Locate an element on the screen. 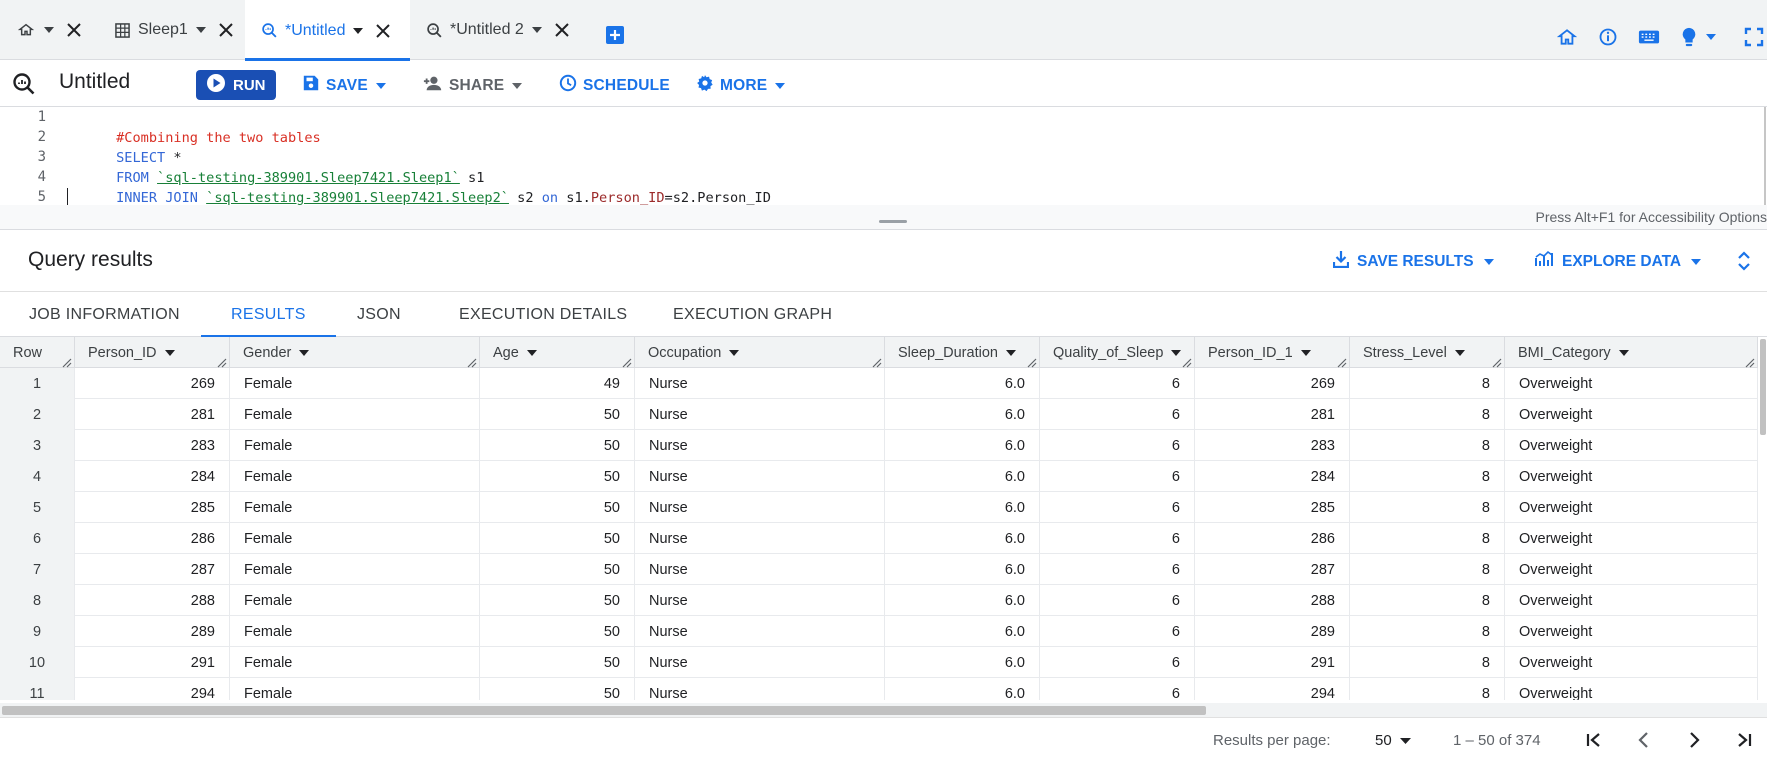 Image resolution: width=1767 pixels, height=762 pixels. cell-age: 49 is located at coordinates (557, 383).